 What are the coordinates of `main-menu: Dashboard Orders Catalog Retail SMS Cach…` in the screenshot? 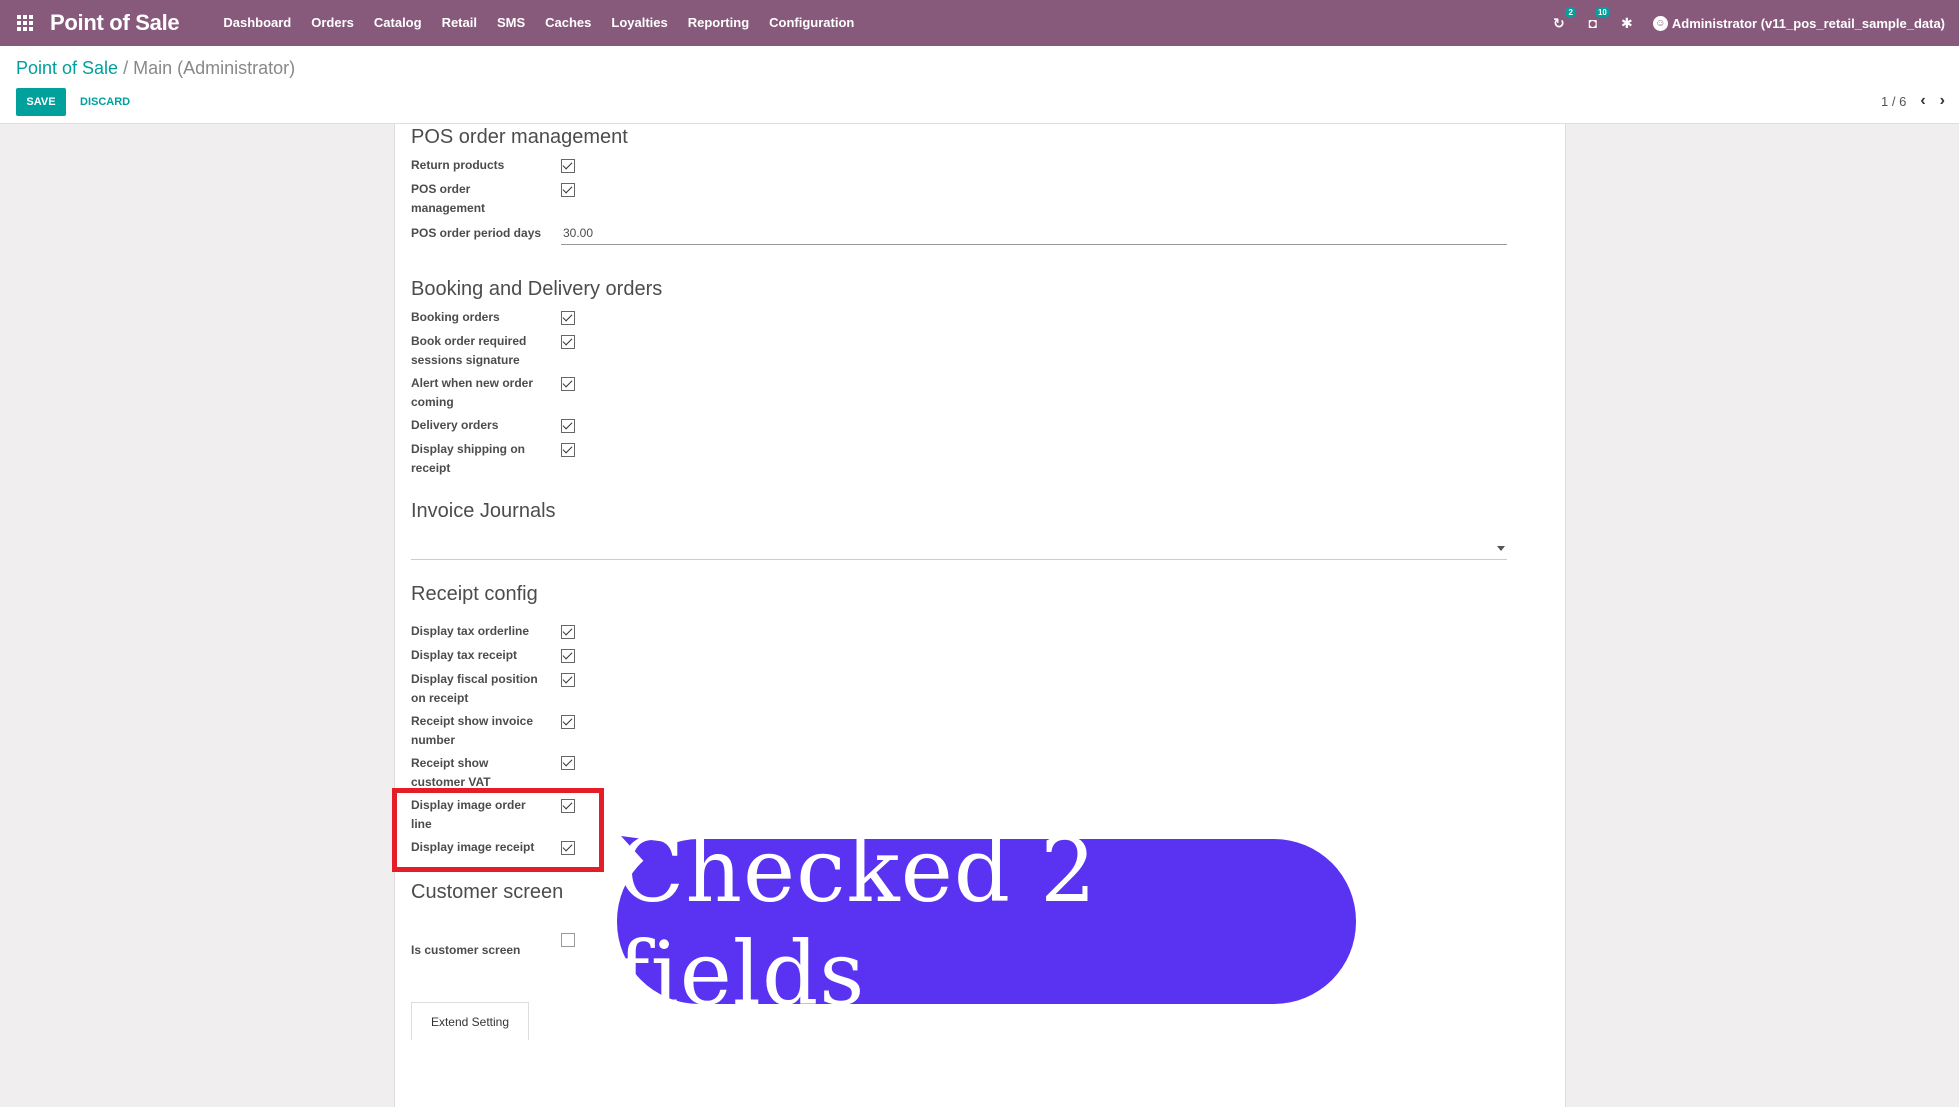 It's located at (538, 23).